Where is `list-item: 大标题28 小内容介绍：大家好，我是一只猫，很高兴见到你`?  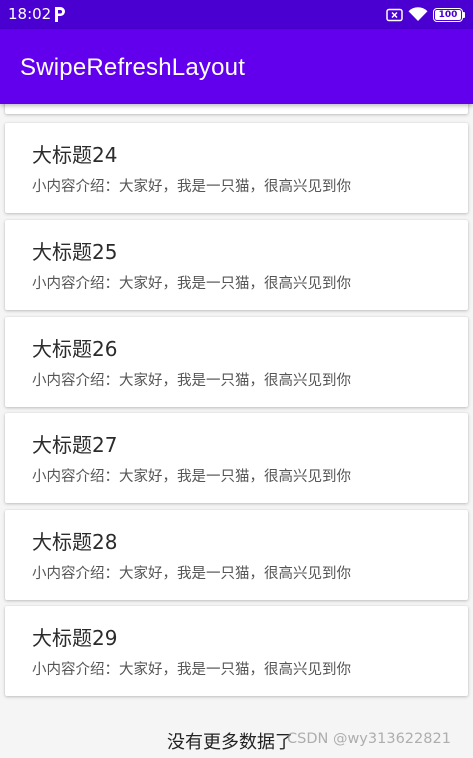 list-item: 大标题28 小内容介绍：大家好，我是一只猫，很高兴见到你 is located at coordinates (236, 555).